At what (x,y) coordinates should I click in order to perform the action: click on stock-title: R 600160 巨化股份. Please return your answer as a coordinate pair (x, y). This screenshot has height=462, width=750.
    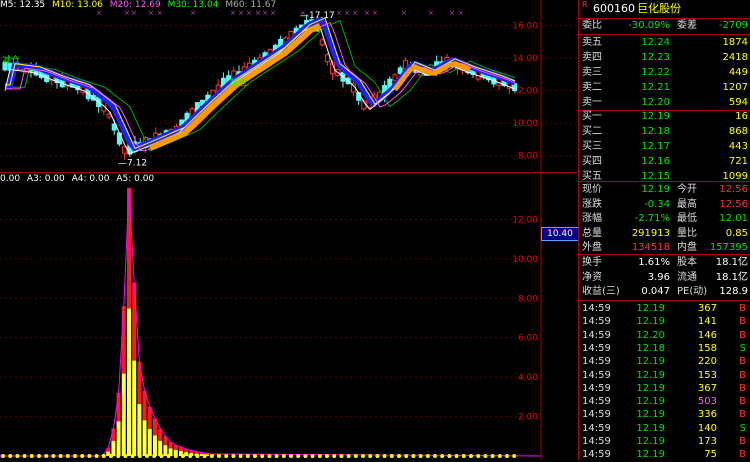
    Looking at the image, I should click on (664, 8).